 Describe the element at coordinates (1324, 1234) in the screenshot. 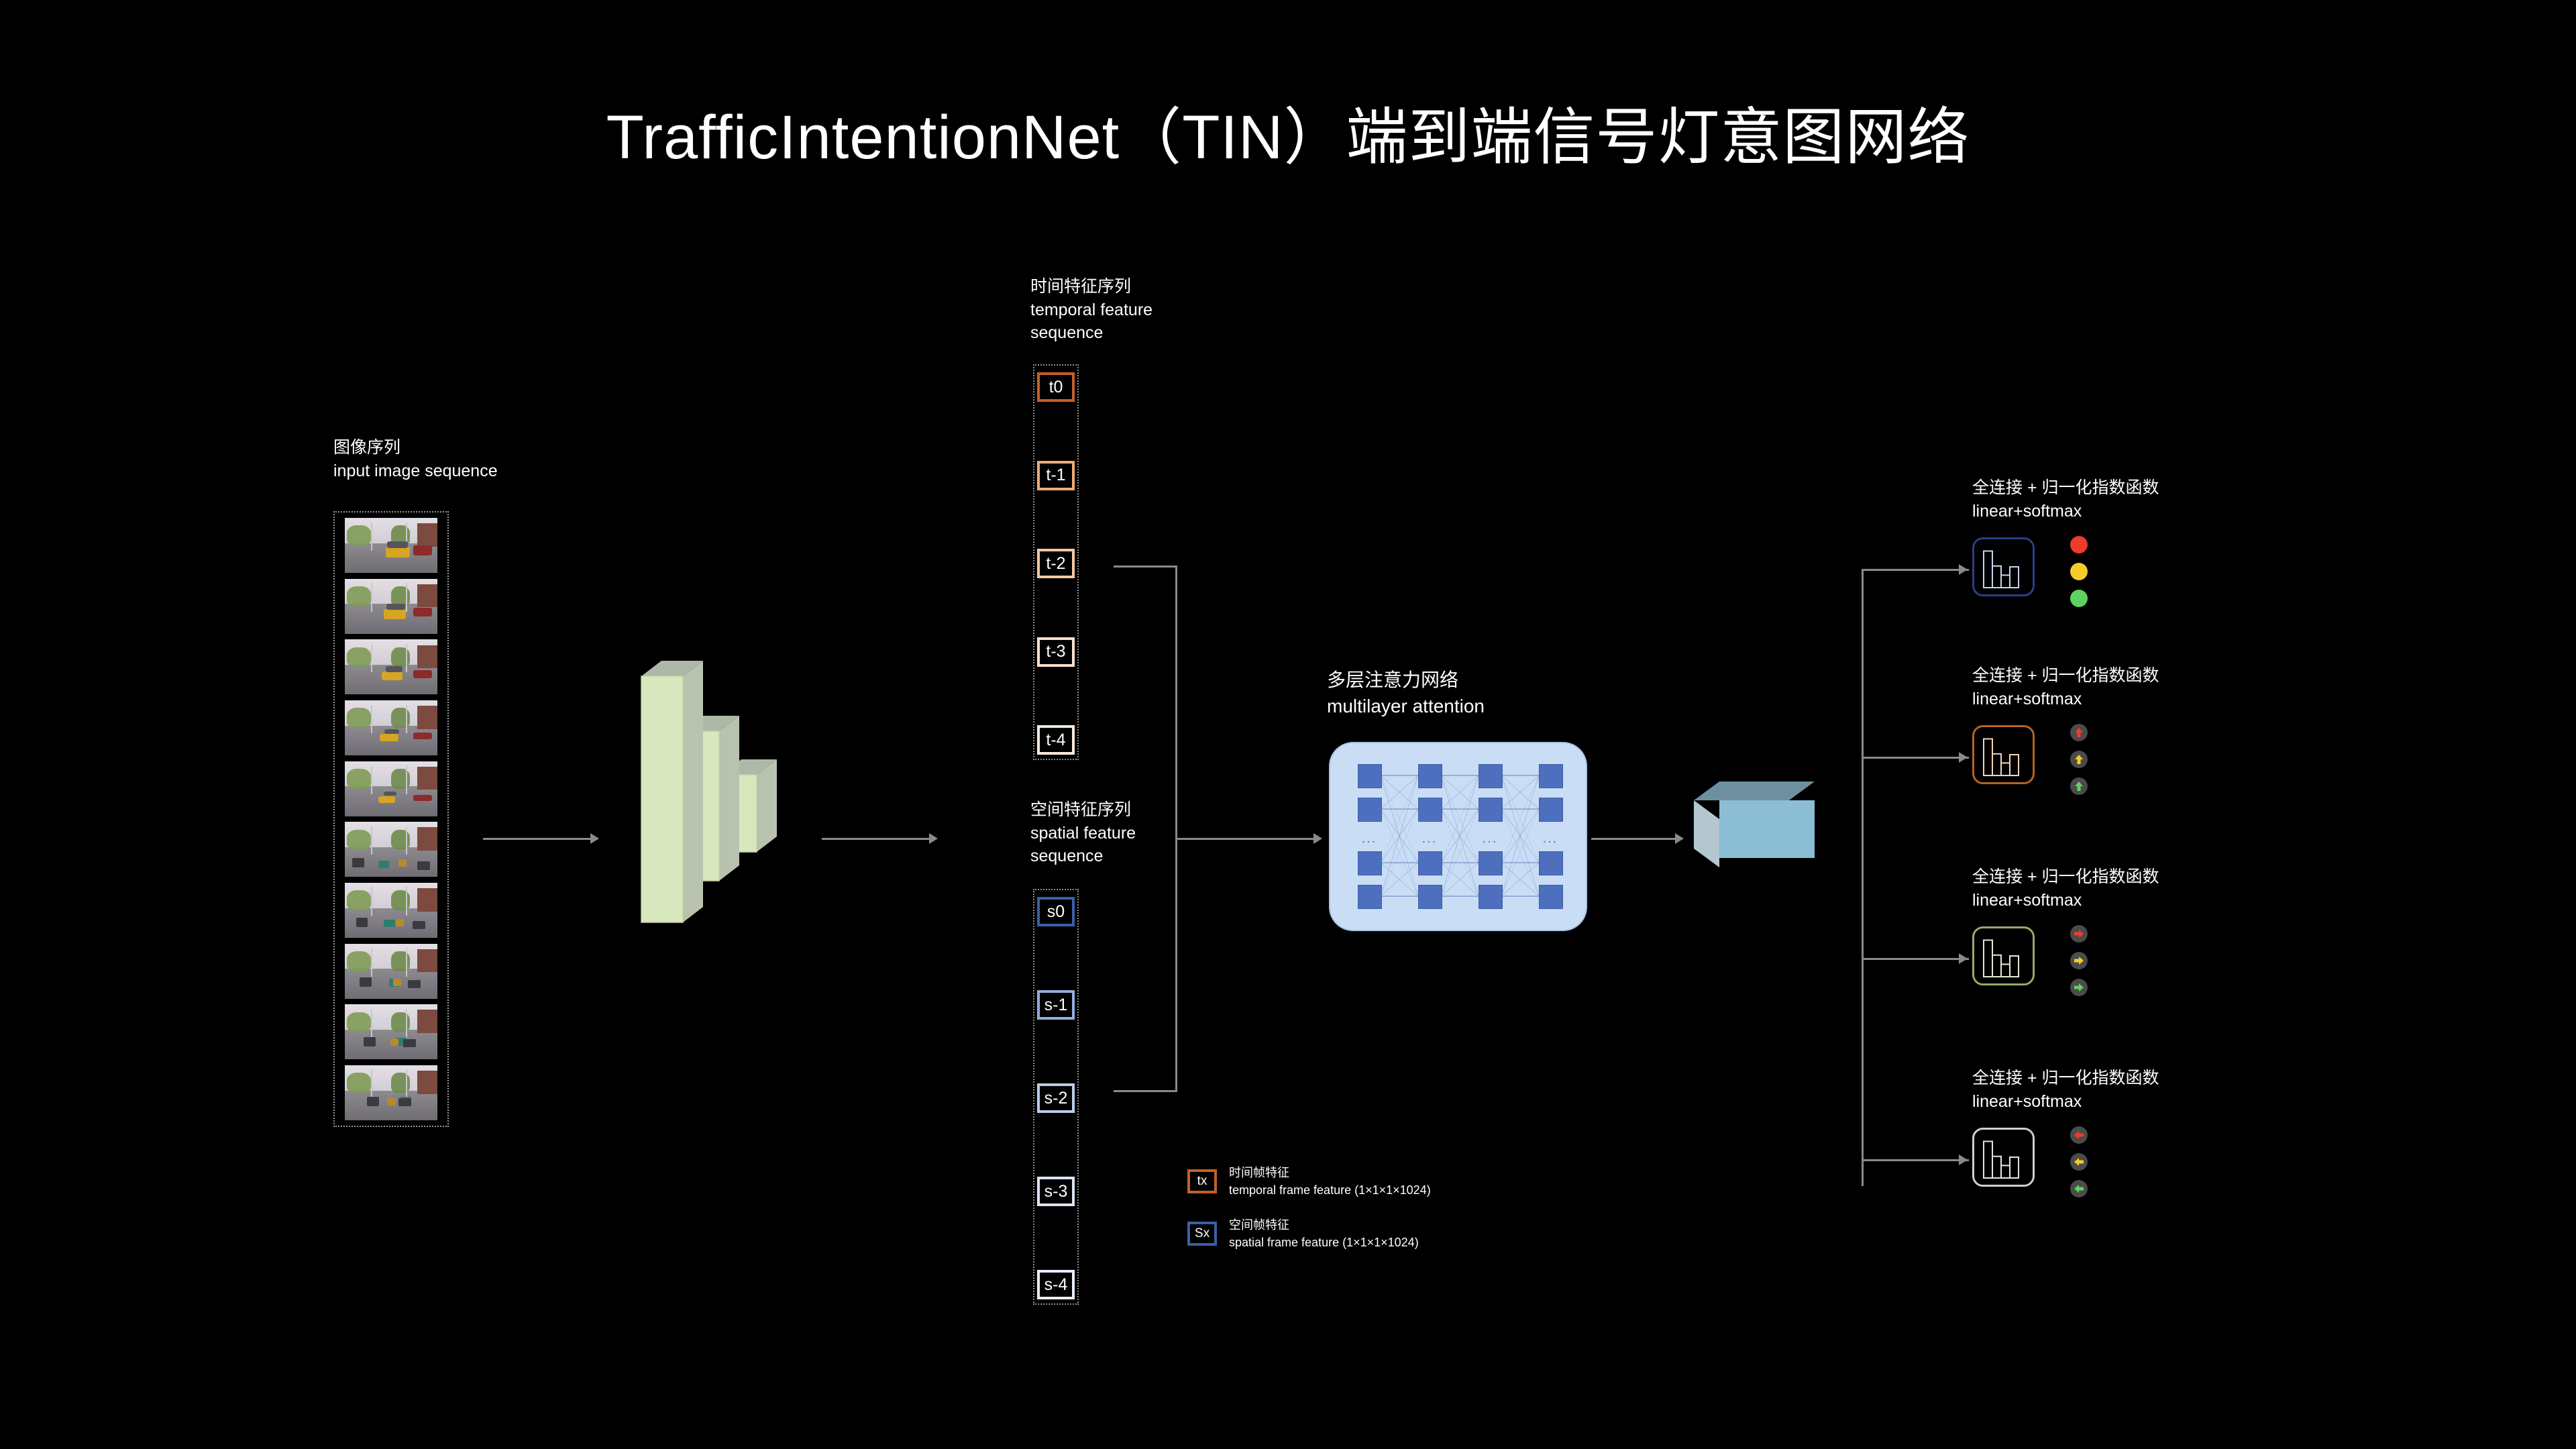

I see `legend-text: 空间帧特征 spatial frame feature (1×1×1×1024)` at that location.